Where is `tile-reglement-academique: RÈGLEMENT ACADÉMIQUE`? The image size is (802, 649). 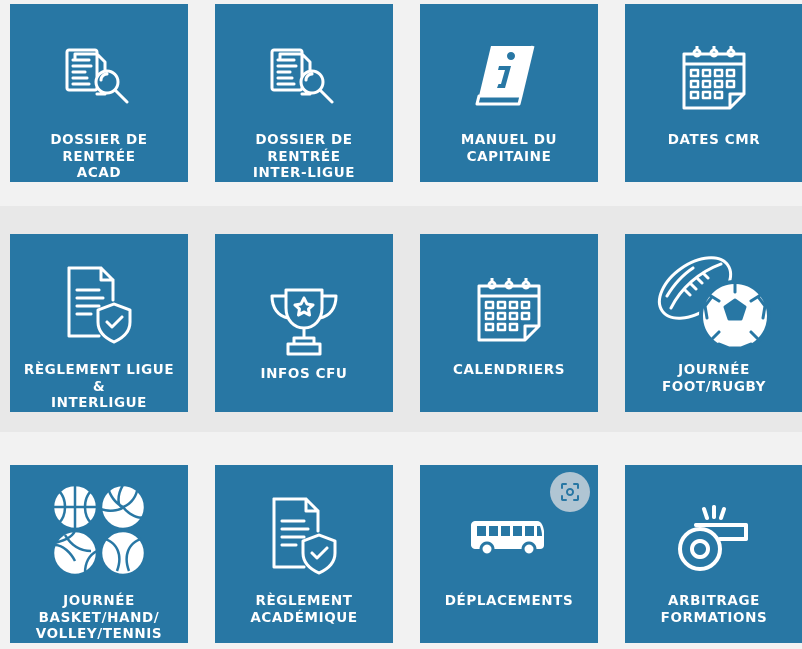
tile-reglement-academique: RÈGLEMENT ACADÉMIQUE is located at coordinates (304, 554).